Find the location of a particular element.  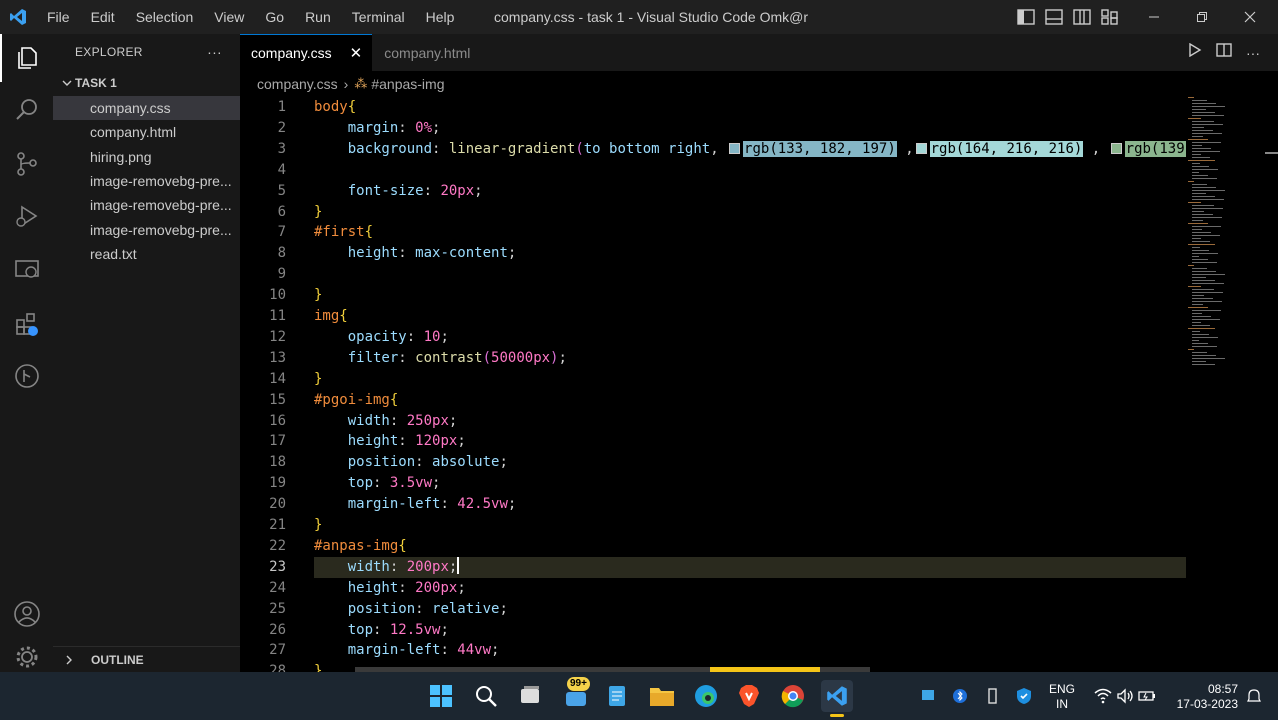

code-line: 18 position: absolute; is located at coordinates (759, 462).